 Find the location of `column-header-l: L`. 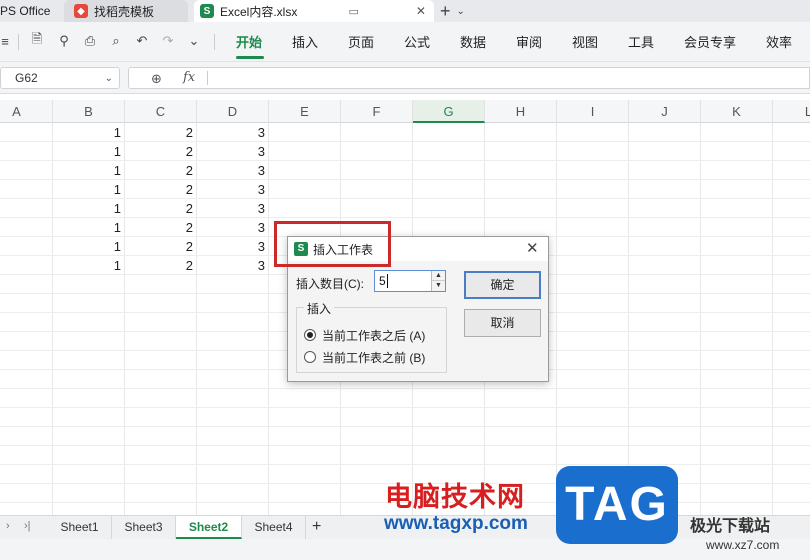

column-header-l: L is located at coordinates (791, 111).